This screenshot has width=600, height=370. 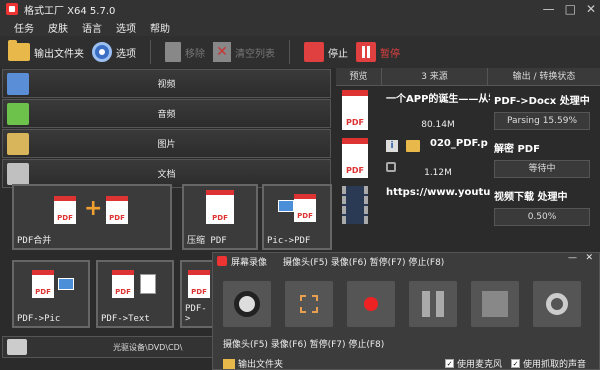 I want to click on recorder-output-label: 输出文件夹, so click(x=261, y=365).